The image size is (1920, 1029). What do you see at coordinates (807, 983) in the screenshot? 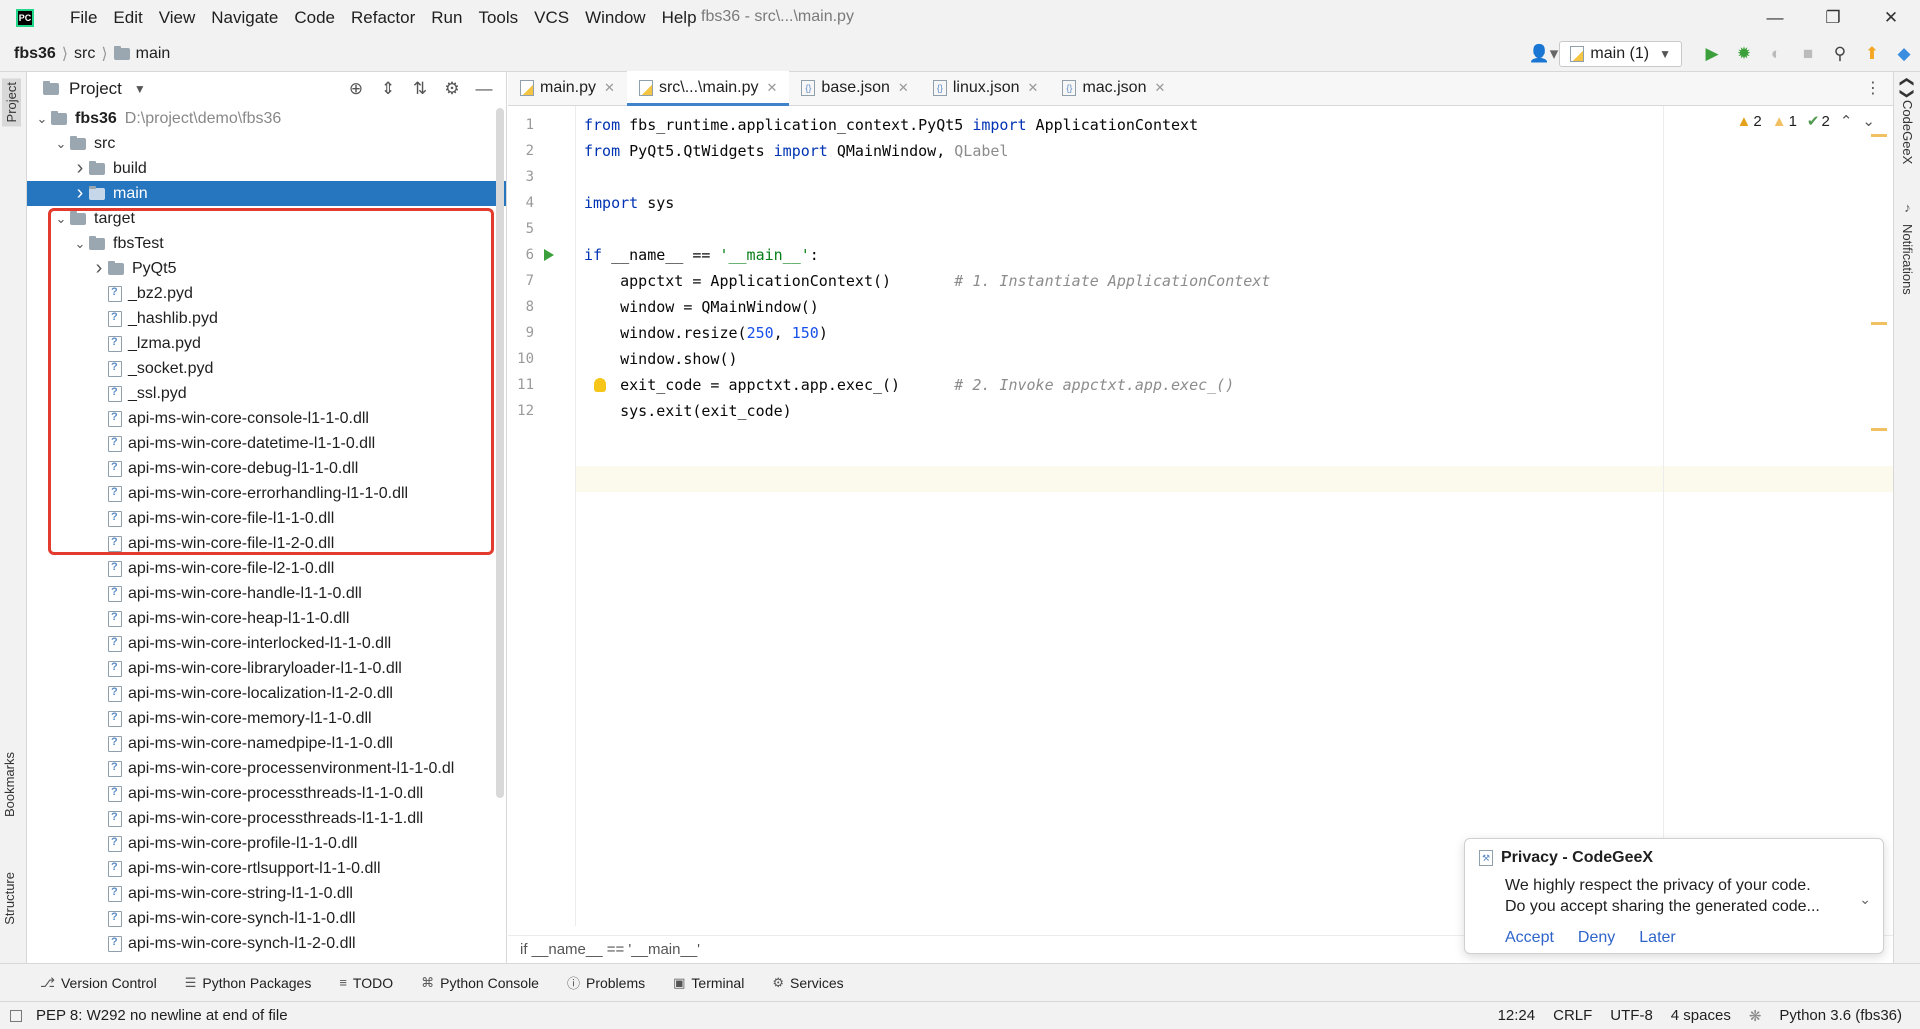
I see `tool-window-services: ⚙ Services` at bounding box center [807, 983].